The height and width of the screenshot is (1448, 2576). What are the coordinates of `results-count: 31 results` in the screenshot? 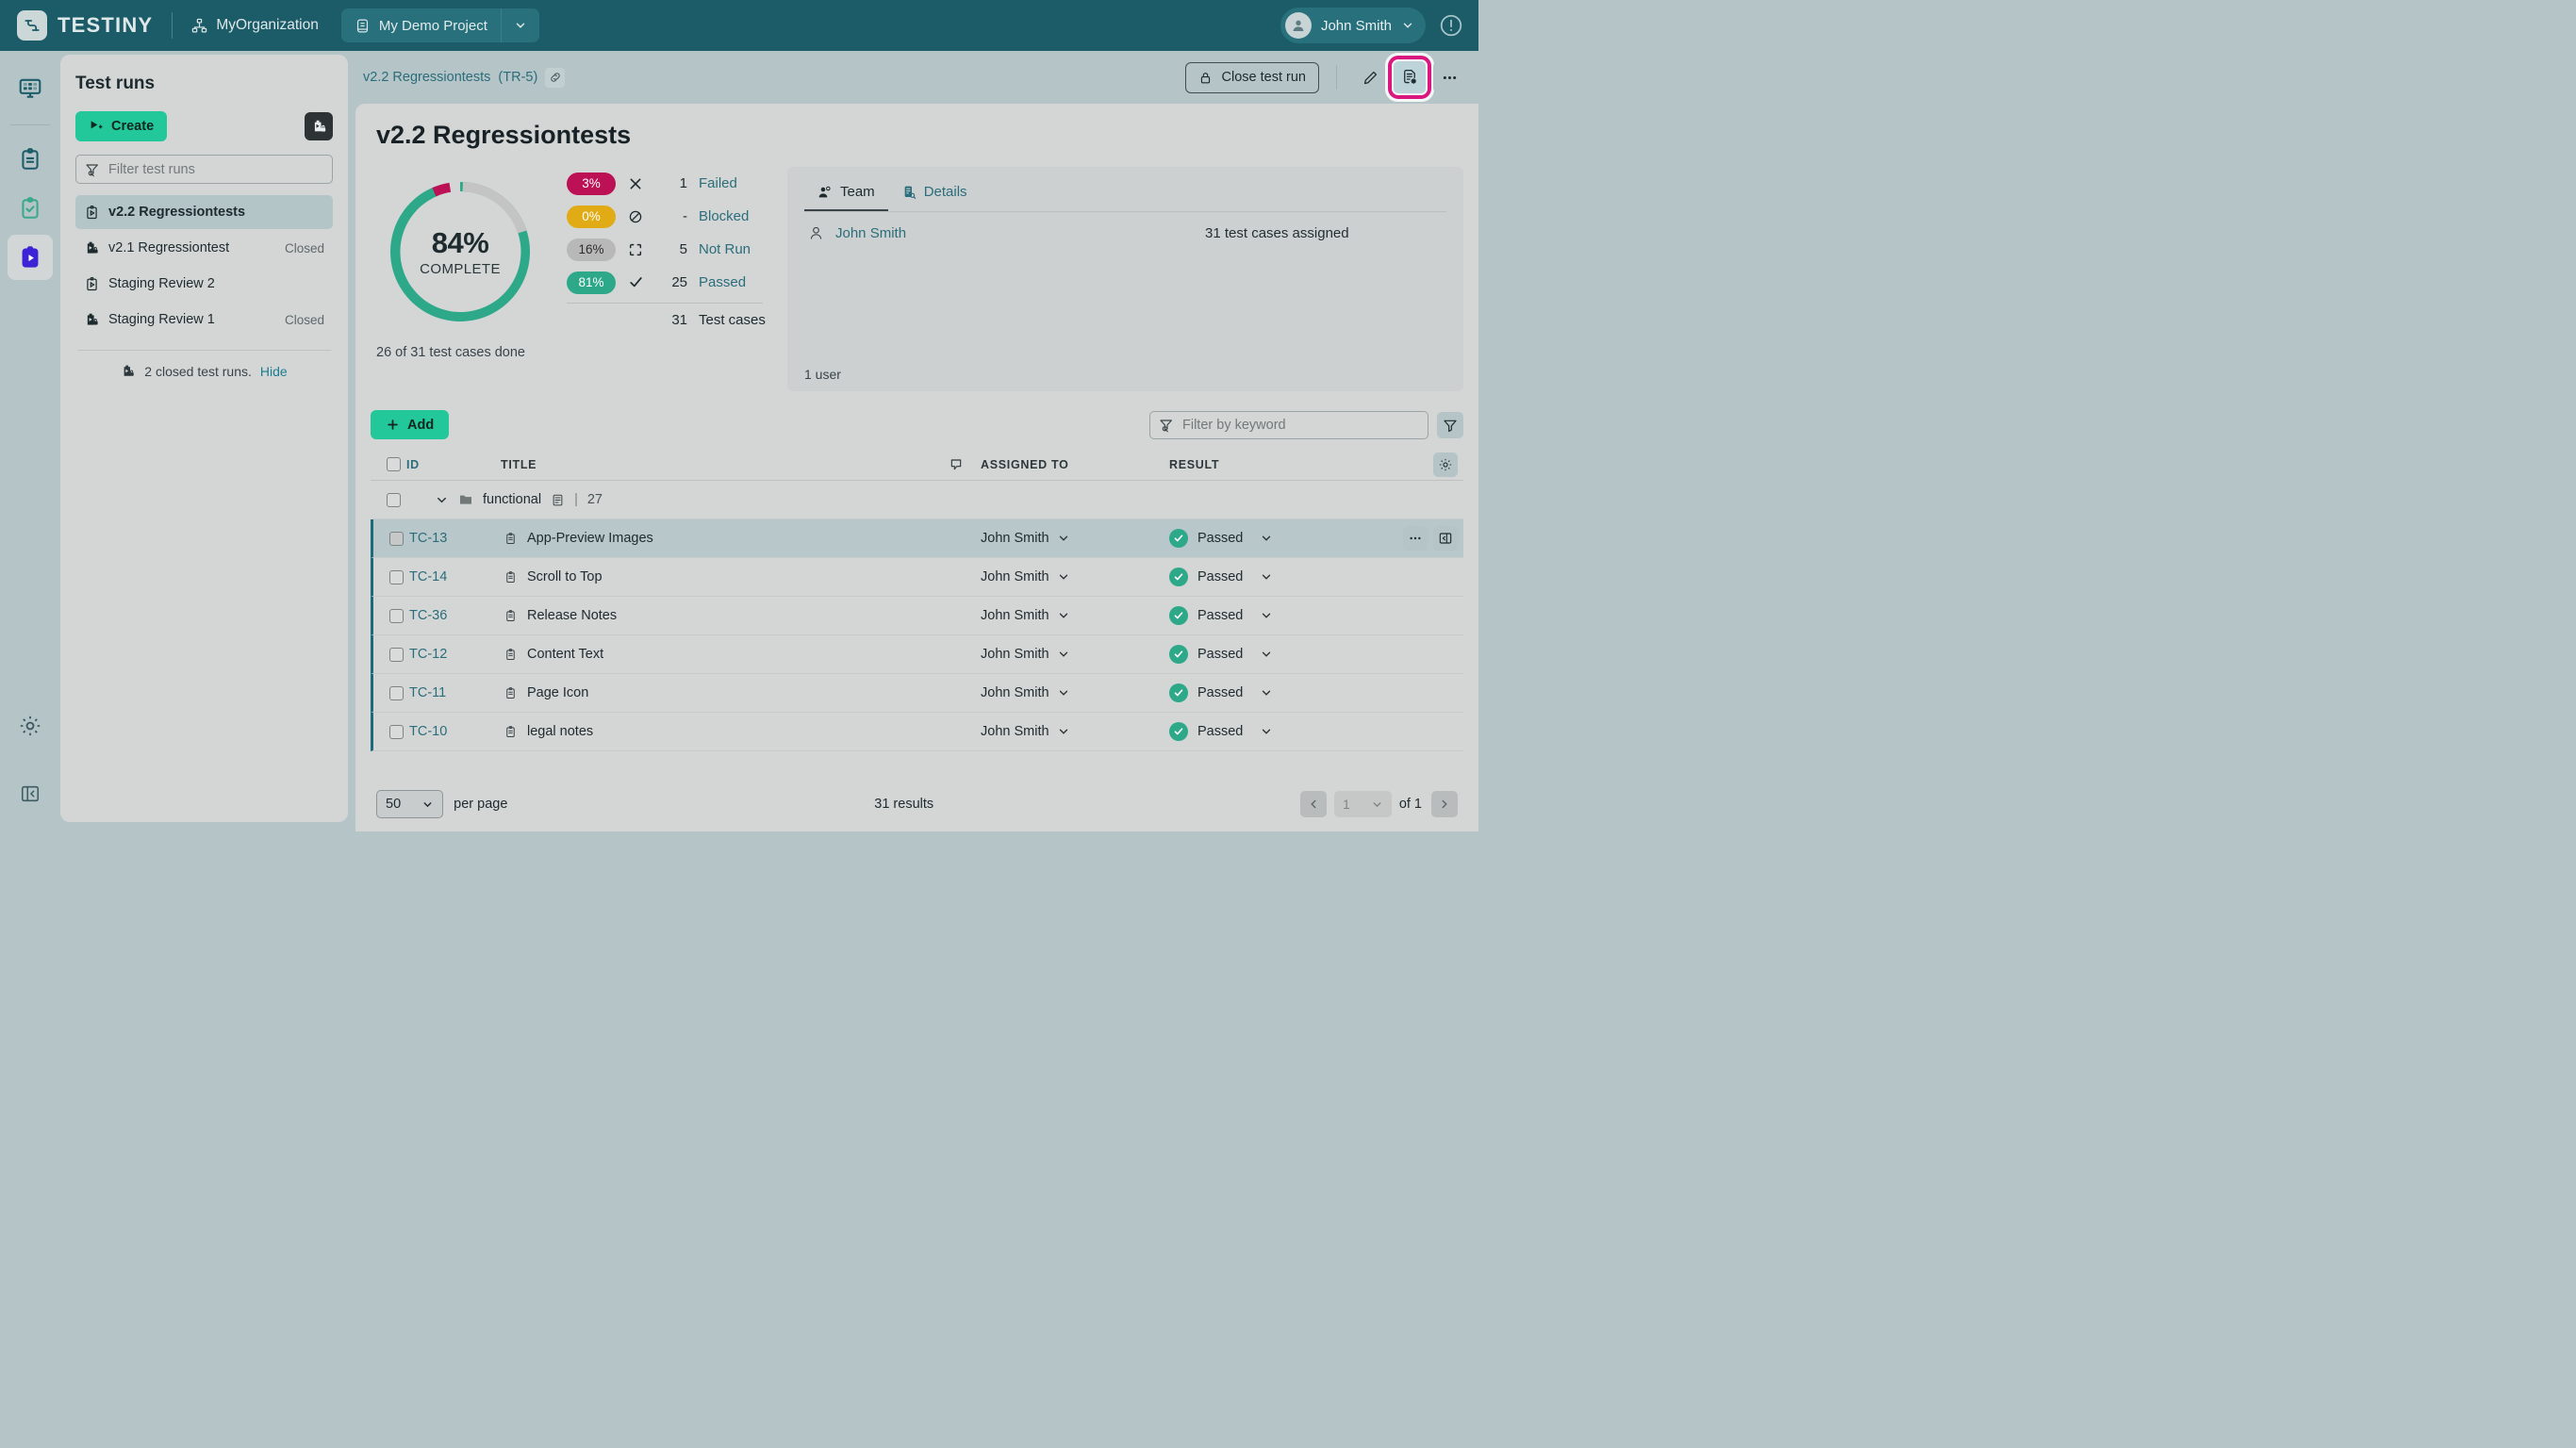 It's located at (904, 804).